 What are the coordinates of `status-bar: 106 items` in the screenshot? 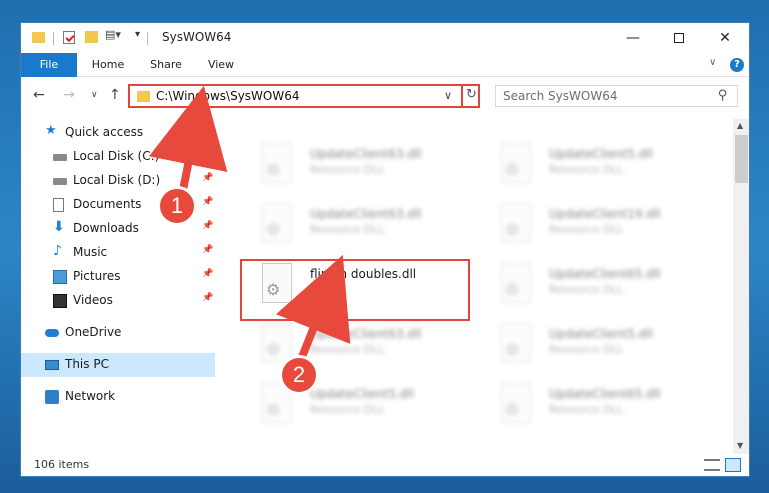 It's located at (385, 465).